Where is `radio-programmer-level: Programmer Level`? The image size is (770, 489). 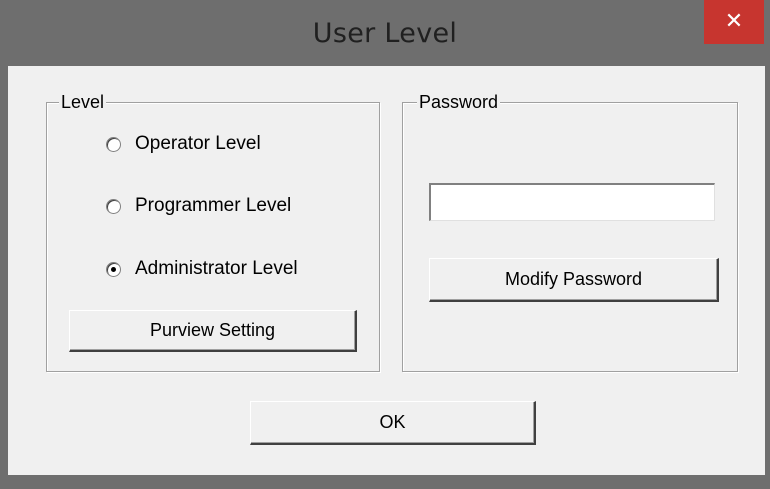
radio-programmer-level: Programmer Level is located at coordinates (198, 206).